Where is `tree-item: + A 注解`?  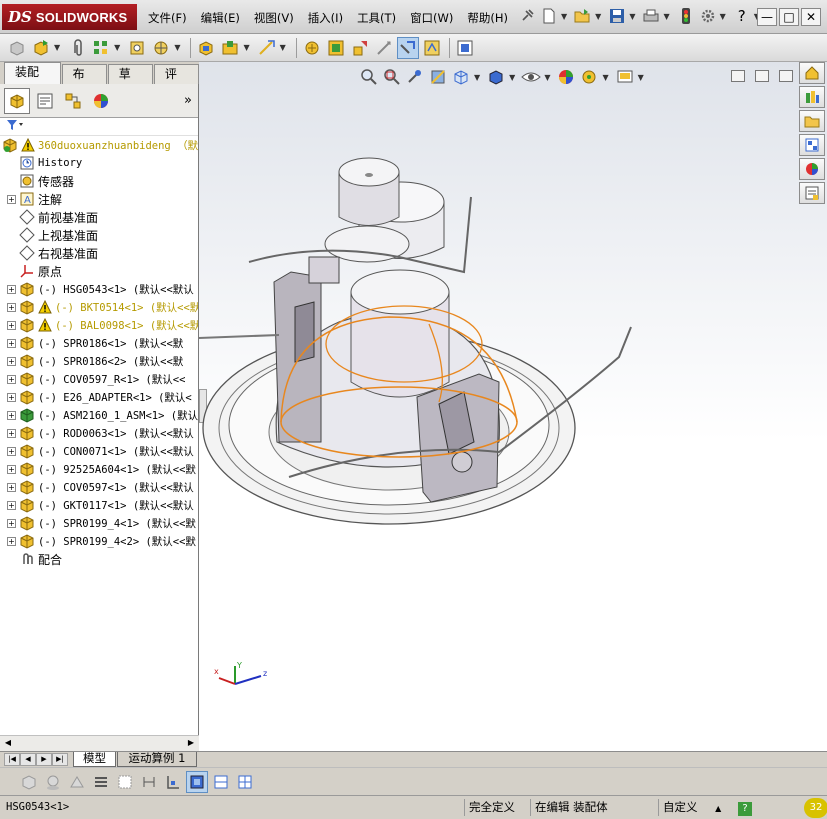 tree-item: + A 注解 is located at coordinates (99, 199).